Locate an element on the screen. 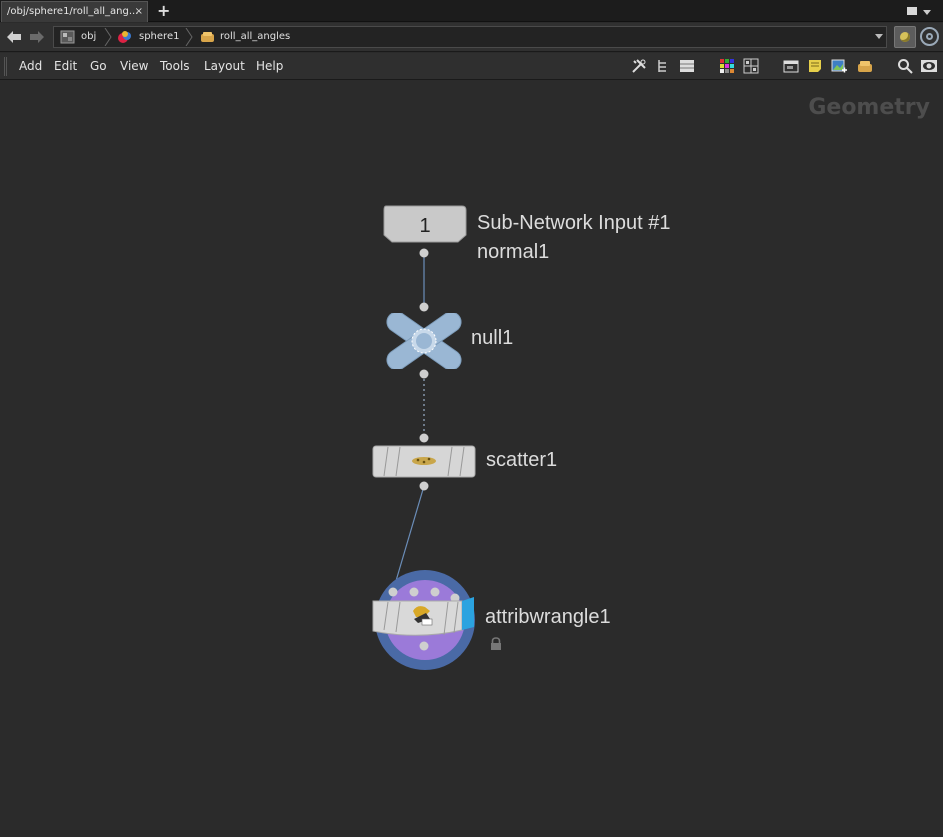 The height and width of the screenshot is (837, 943). network-box-icon is located at coordinates (791, 66).